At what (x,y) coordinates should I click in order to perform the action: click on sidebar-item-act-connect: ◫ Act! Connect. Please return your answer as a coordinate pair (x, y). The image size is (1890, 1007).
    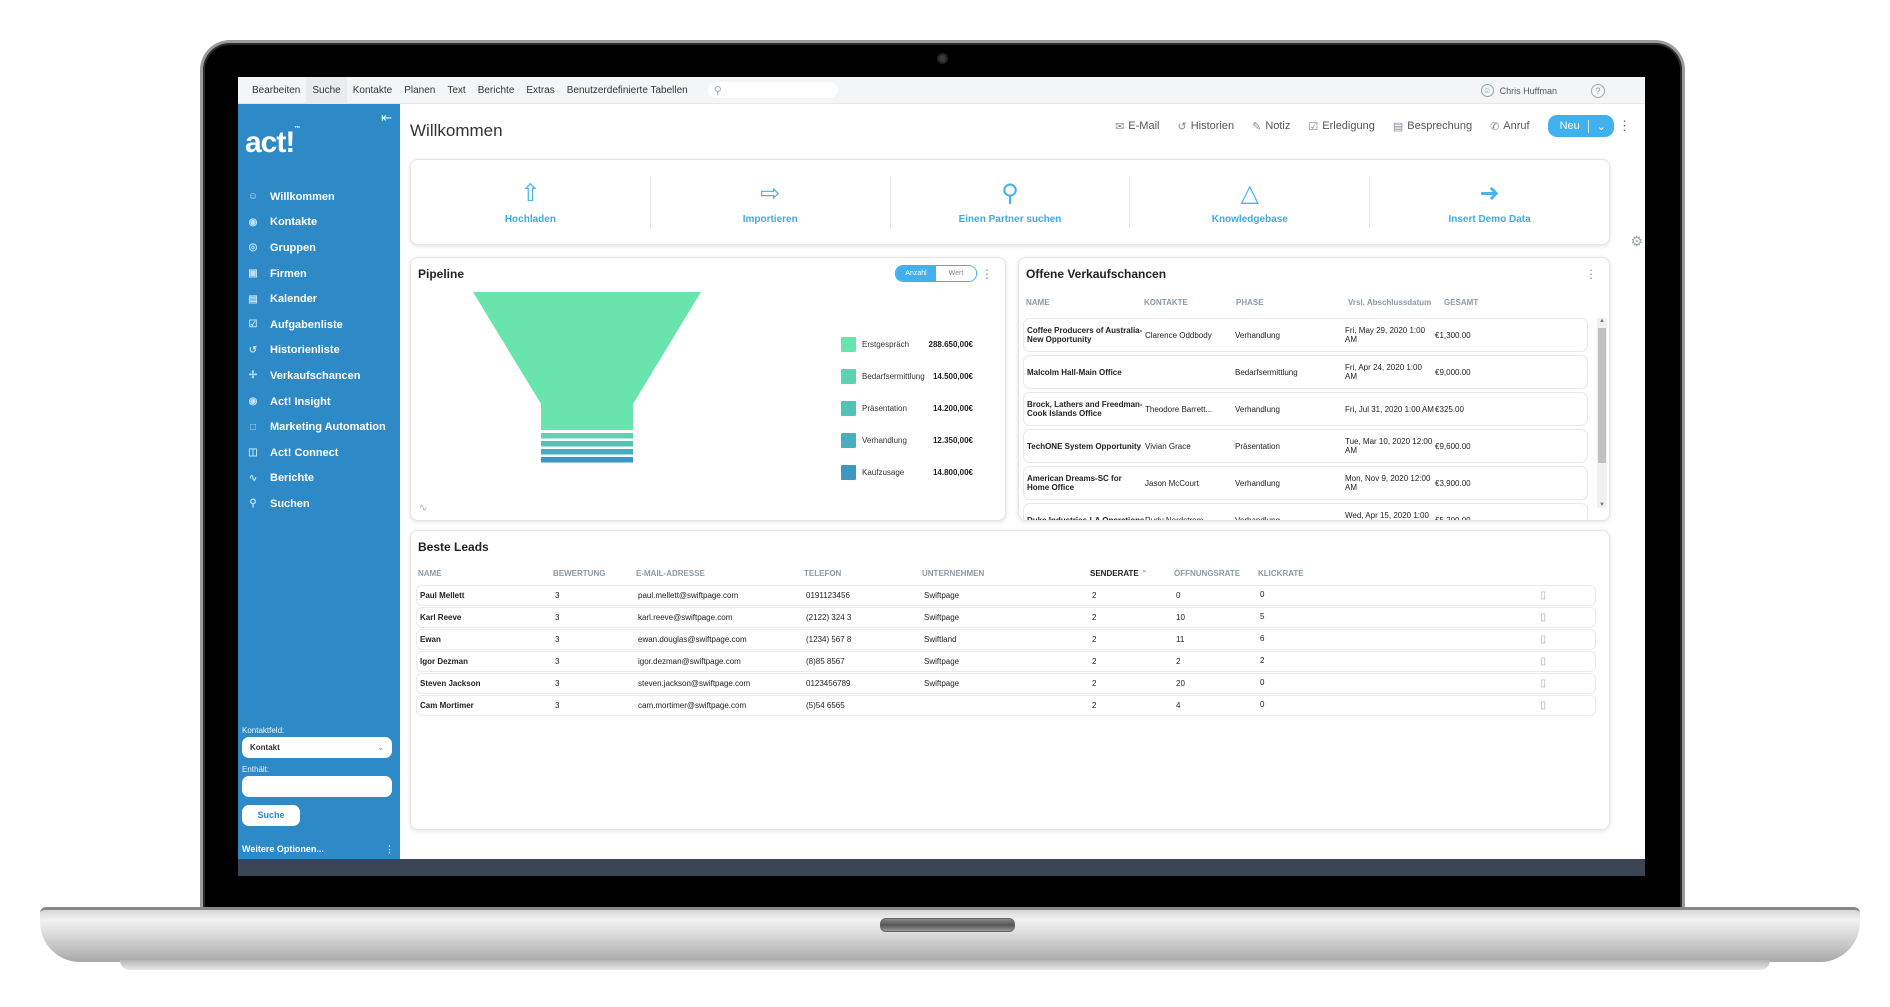
    Looking at the image, I should click on (319, 453).